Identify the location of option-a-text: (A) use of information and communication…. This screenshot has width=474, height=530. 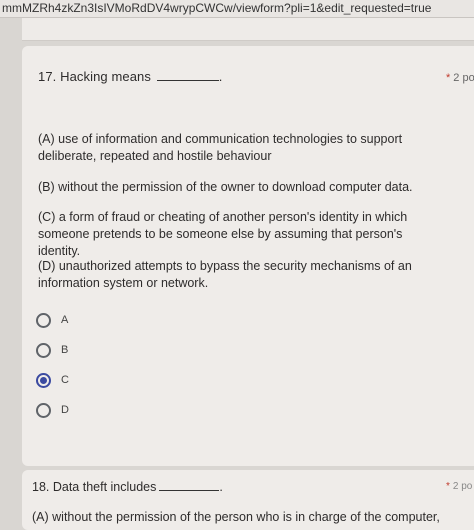
(220, 147).